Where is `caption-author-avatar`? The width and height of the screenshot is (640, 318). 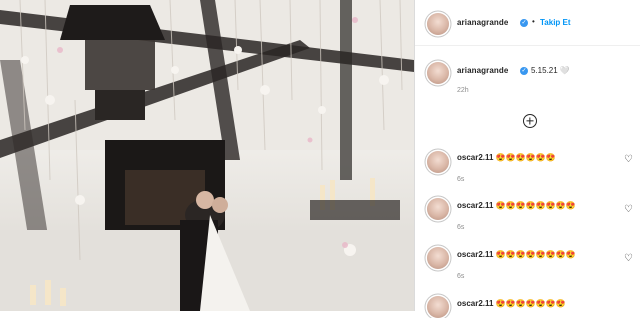 caption-author-avatar is located at coordinates (438, 73).